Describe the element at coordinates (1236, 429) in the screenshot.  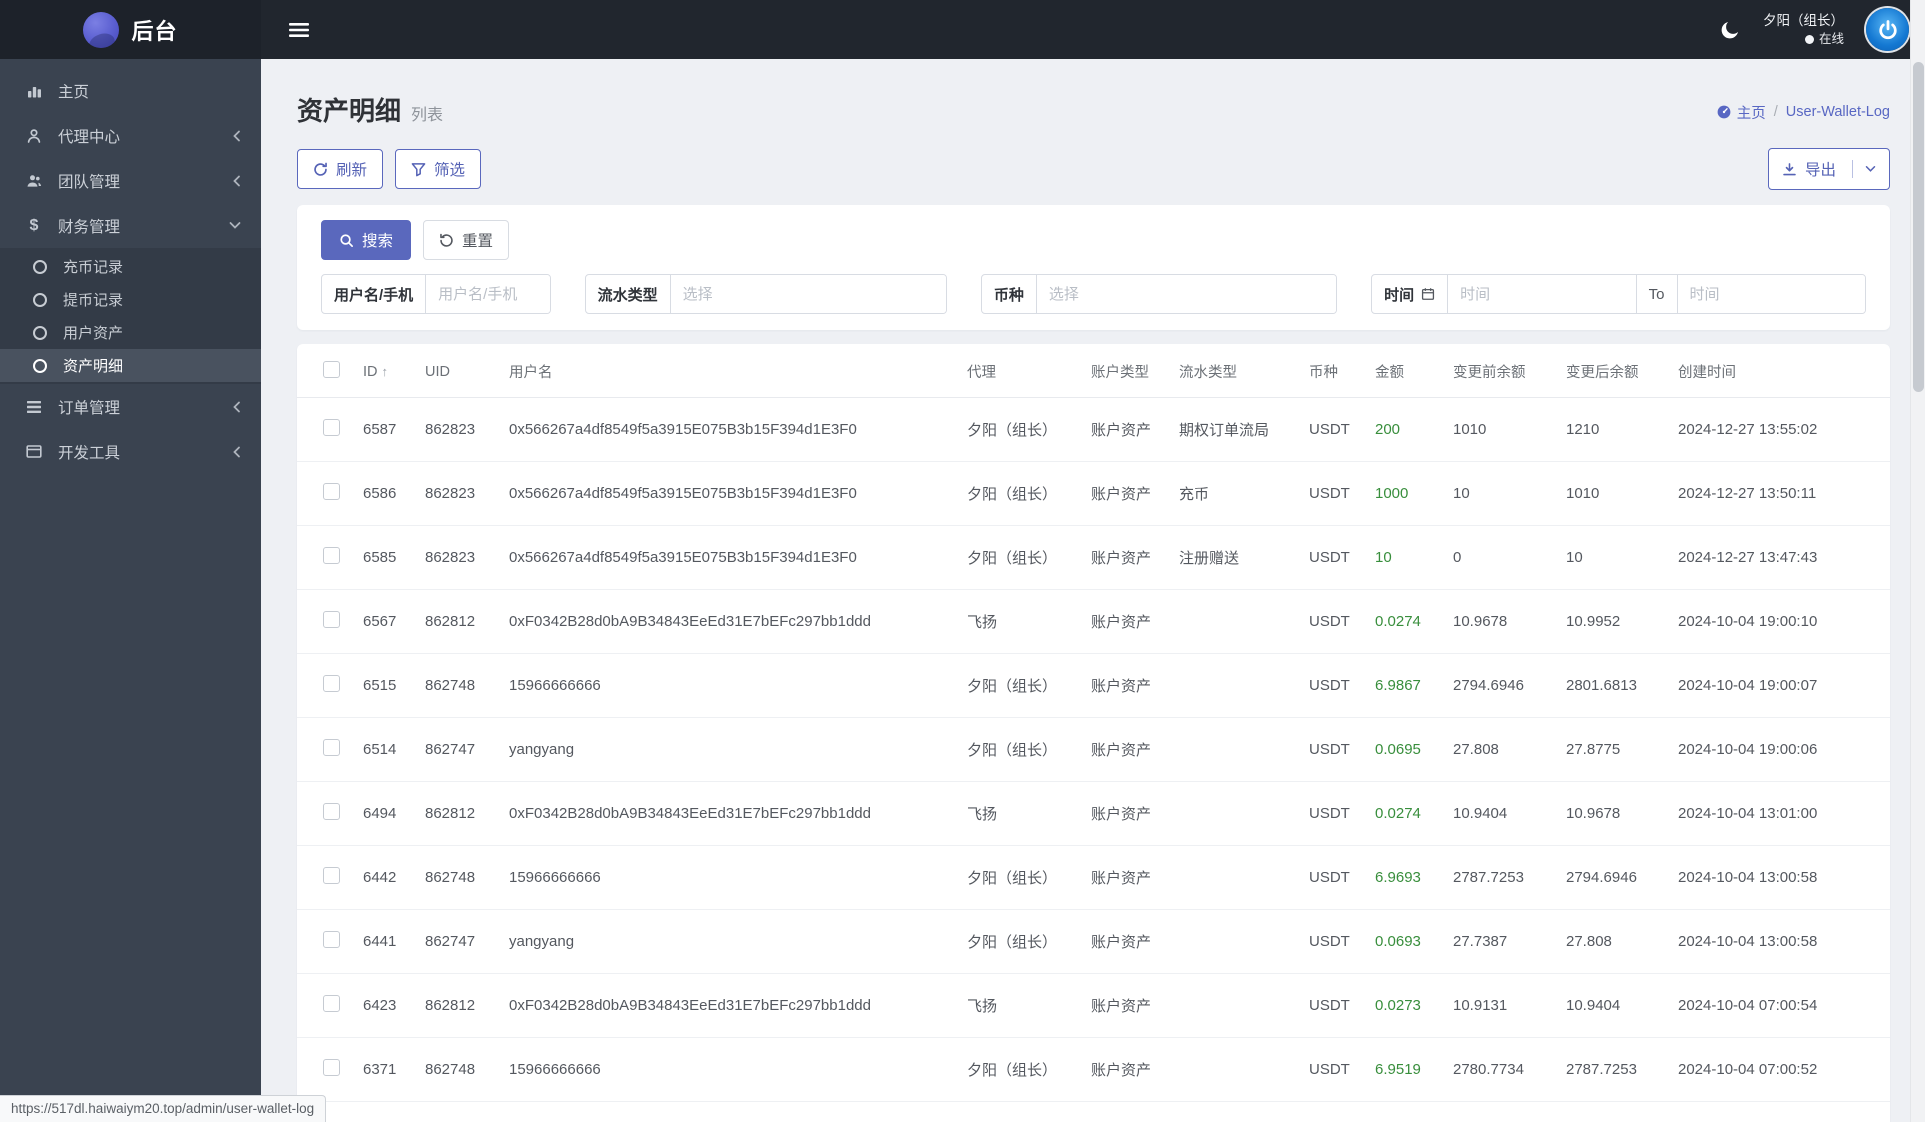
I see `cell-flow-type: 期权订单流局` at that location.